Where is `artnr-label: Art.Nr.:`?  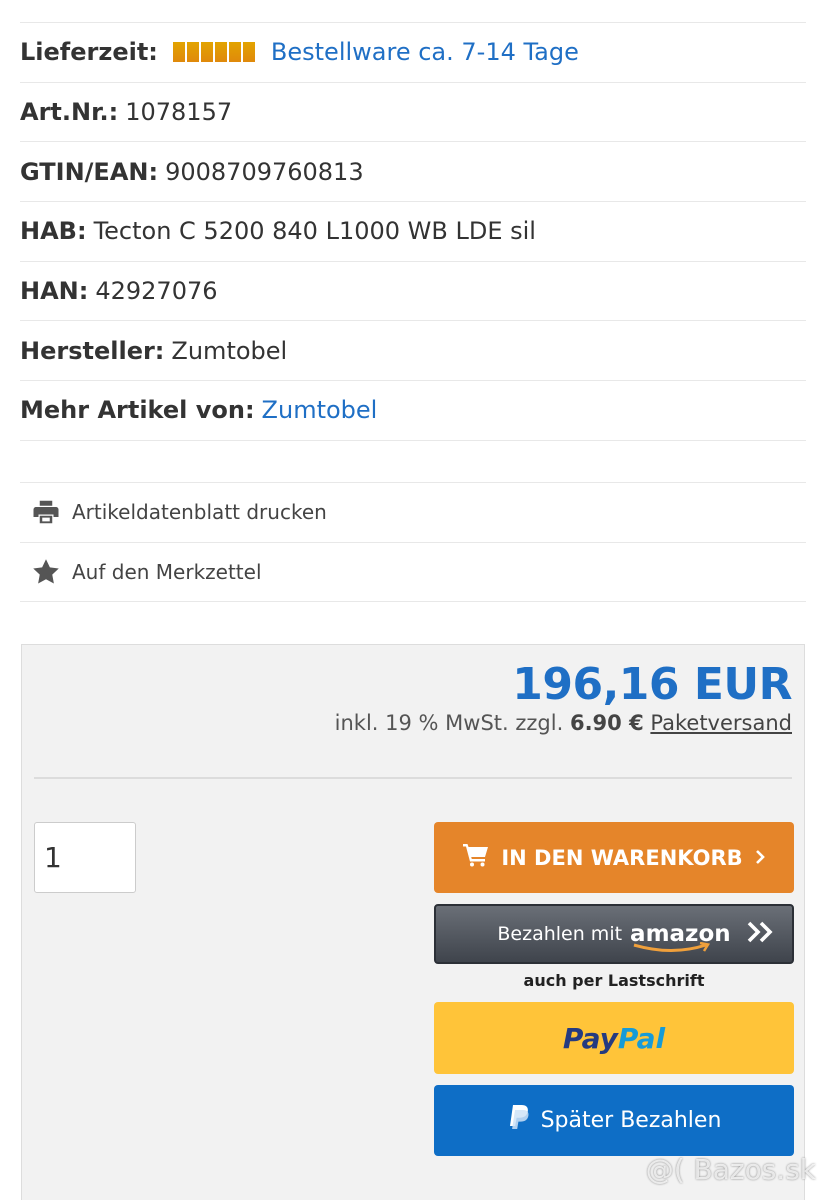 artnr-label: Art.Nr.: is located at coordinates (69, 112).